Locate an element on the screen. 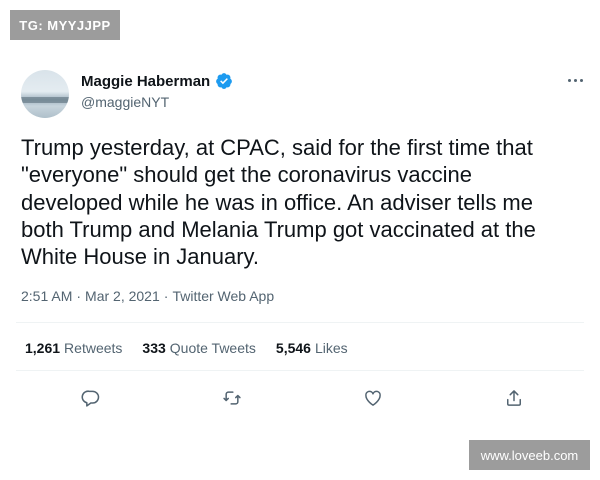  avatar is located at coordinates (45, 94).